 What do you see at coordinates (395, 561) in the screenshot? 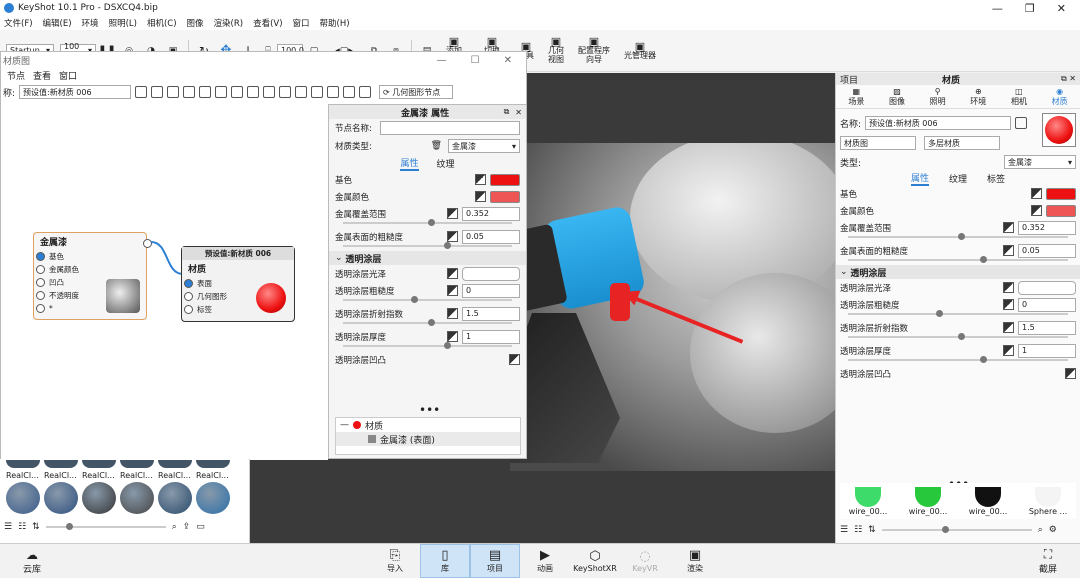
I see `bottom-item: ⎘ 导入` at bounding box center [395, 561].